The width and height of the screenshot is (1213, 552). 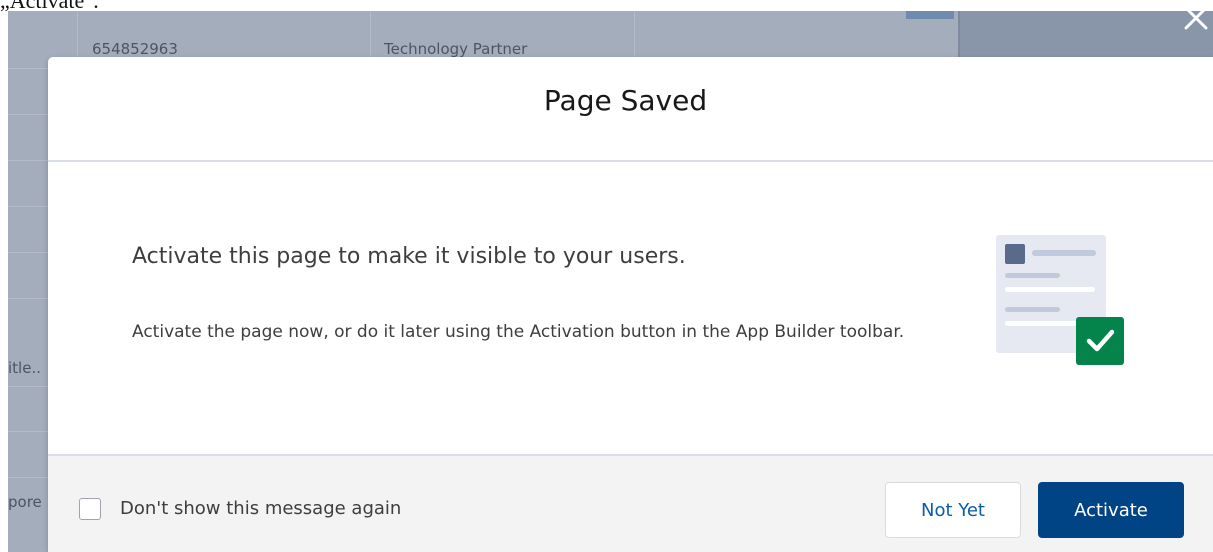 What do you see at coordinates (49, 6) in the screenshot?
I see `caption-text: „Activate".` at bounding box center [49, 6].